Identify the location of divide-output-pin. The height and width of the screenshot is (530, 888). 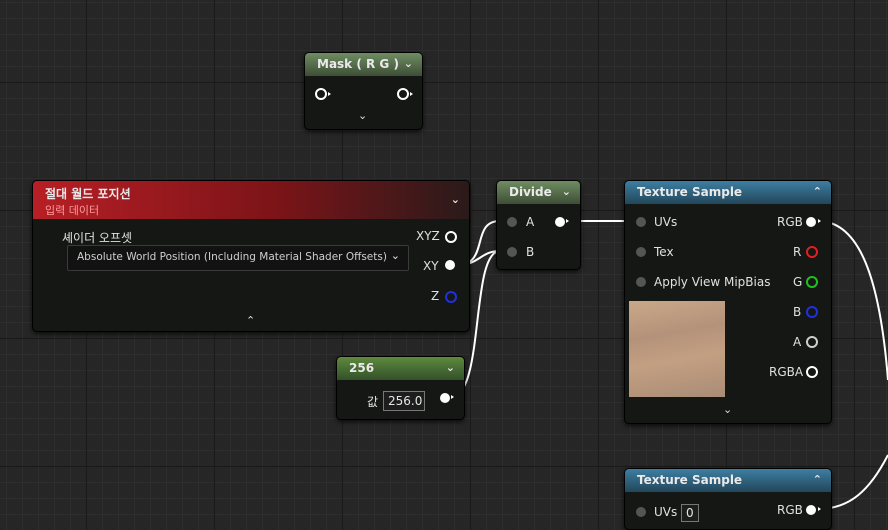
(560, 222).